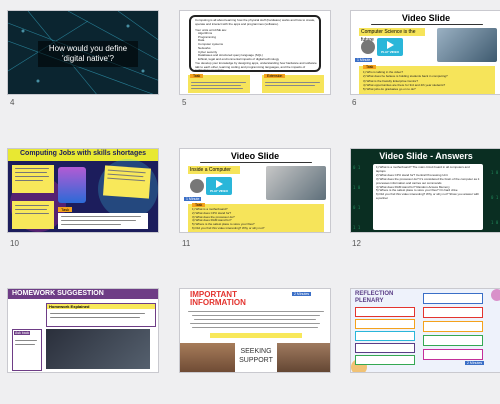 This screenshot has width=500, height=404. I want to click on slide-thumbnail-4: How would you define 'digital native'?, so click(83, 52).